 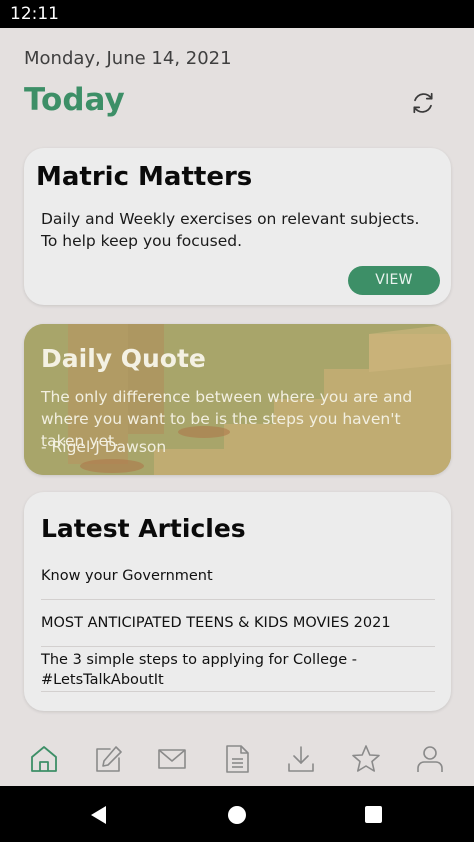 What do you see at coordinates (238, 583) in the screenshot?
I see `article-item: Know your Government` at bounding box center [238, 583].